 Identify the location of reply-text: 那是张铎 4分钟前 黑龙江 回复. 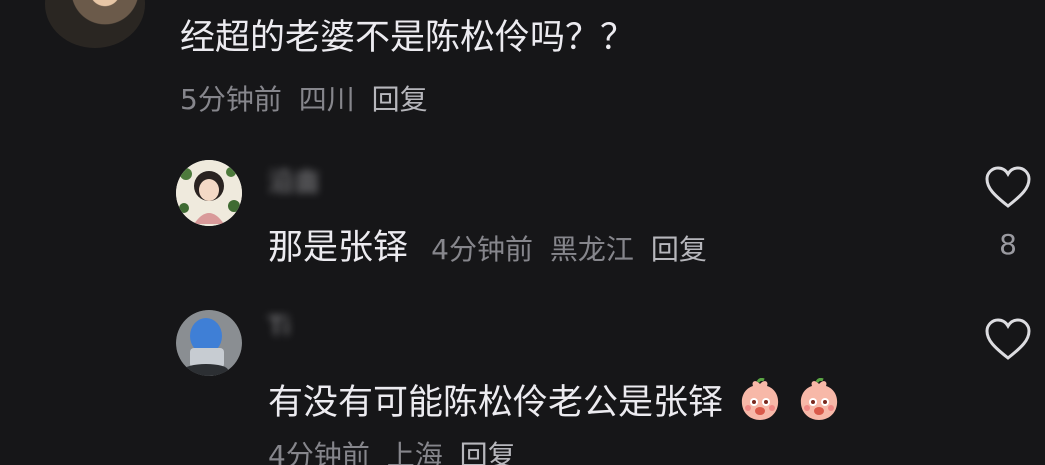
(487, 248).